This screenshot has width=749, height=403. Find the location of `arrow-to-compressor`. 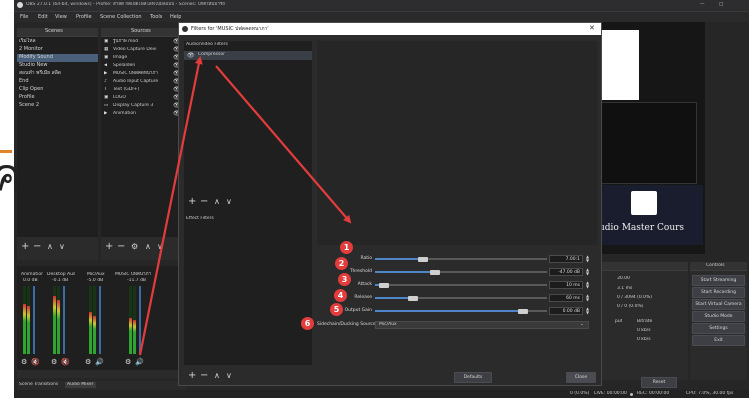

arrow-to-compressor is located at coordinates (170, 206).